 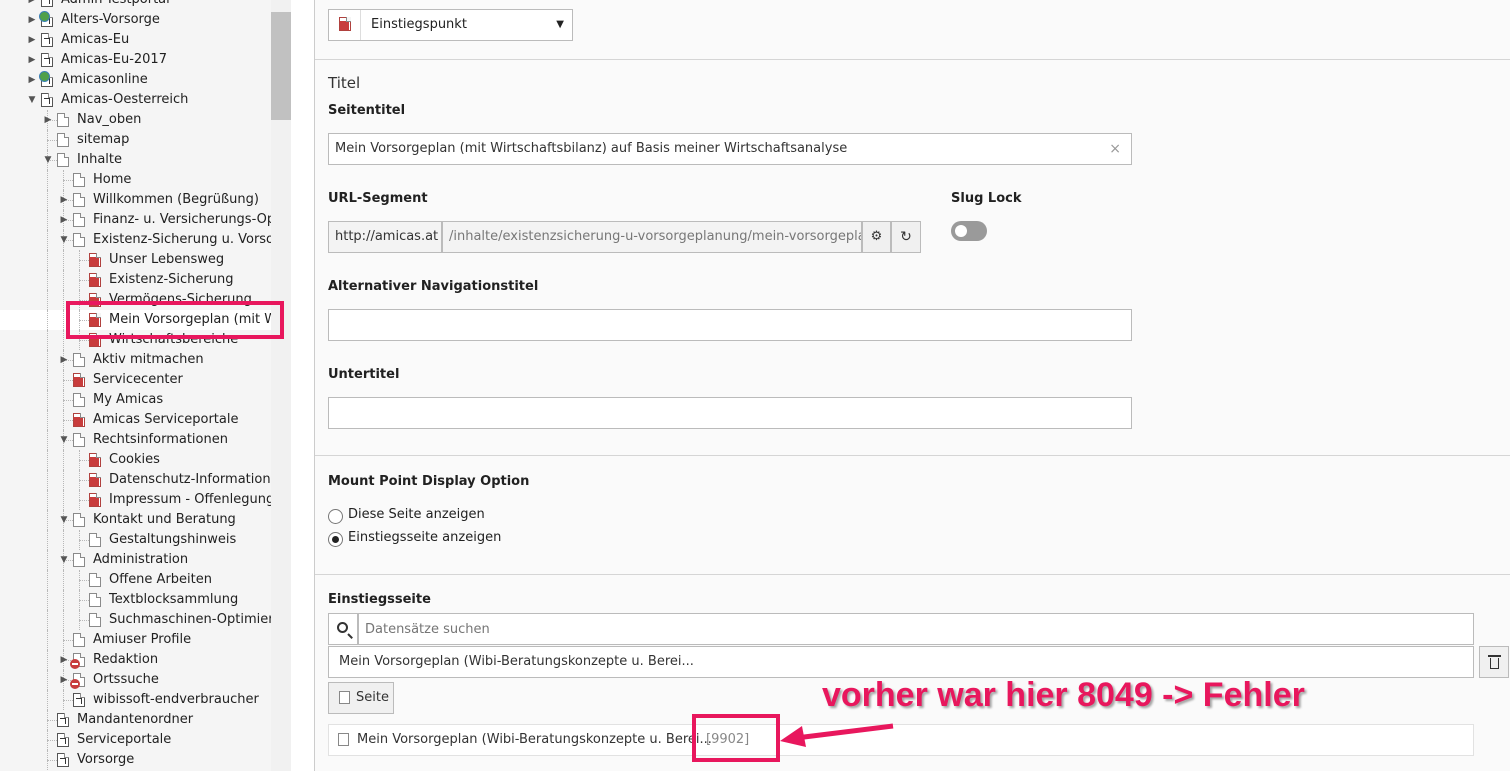 What do you see at coordinates (44, 16) in the screenshot?
I see `site-root-globe-icon` at bounding box center [44, 16].